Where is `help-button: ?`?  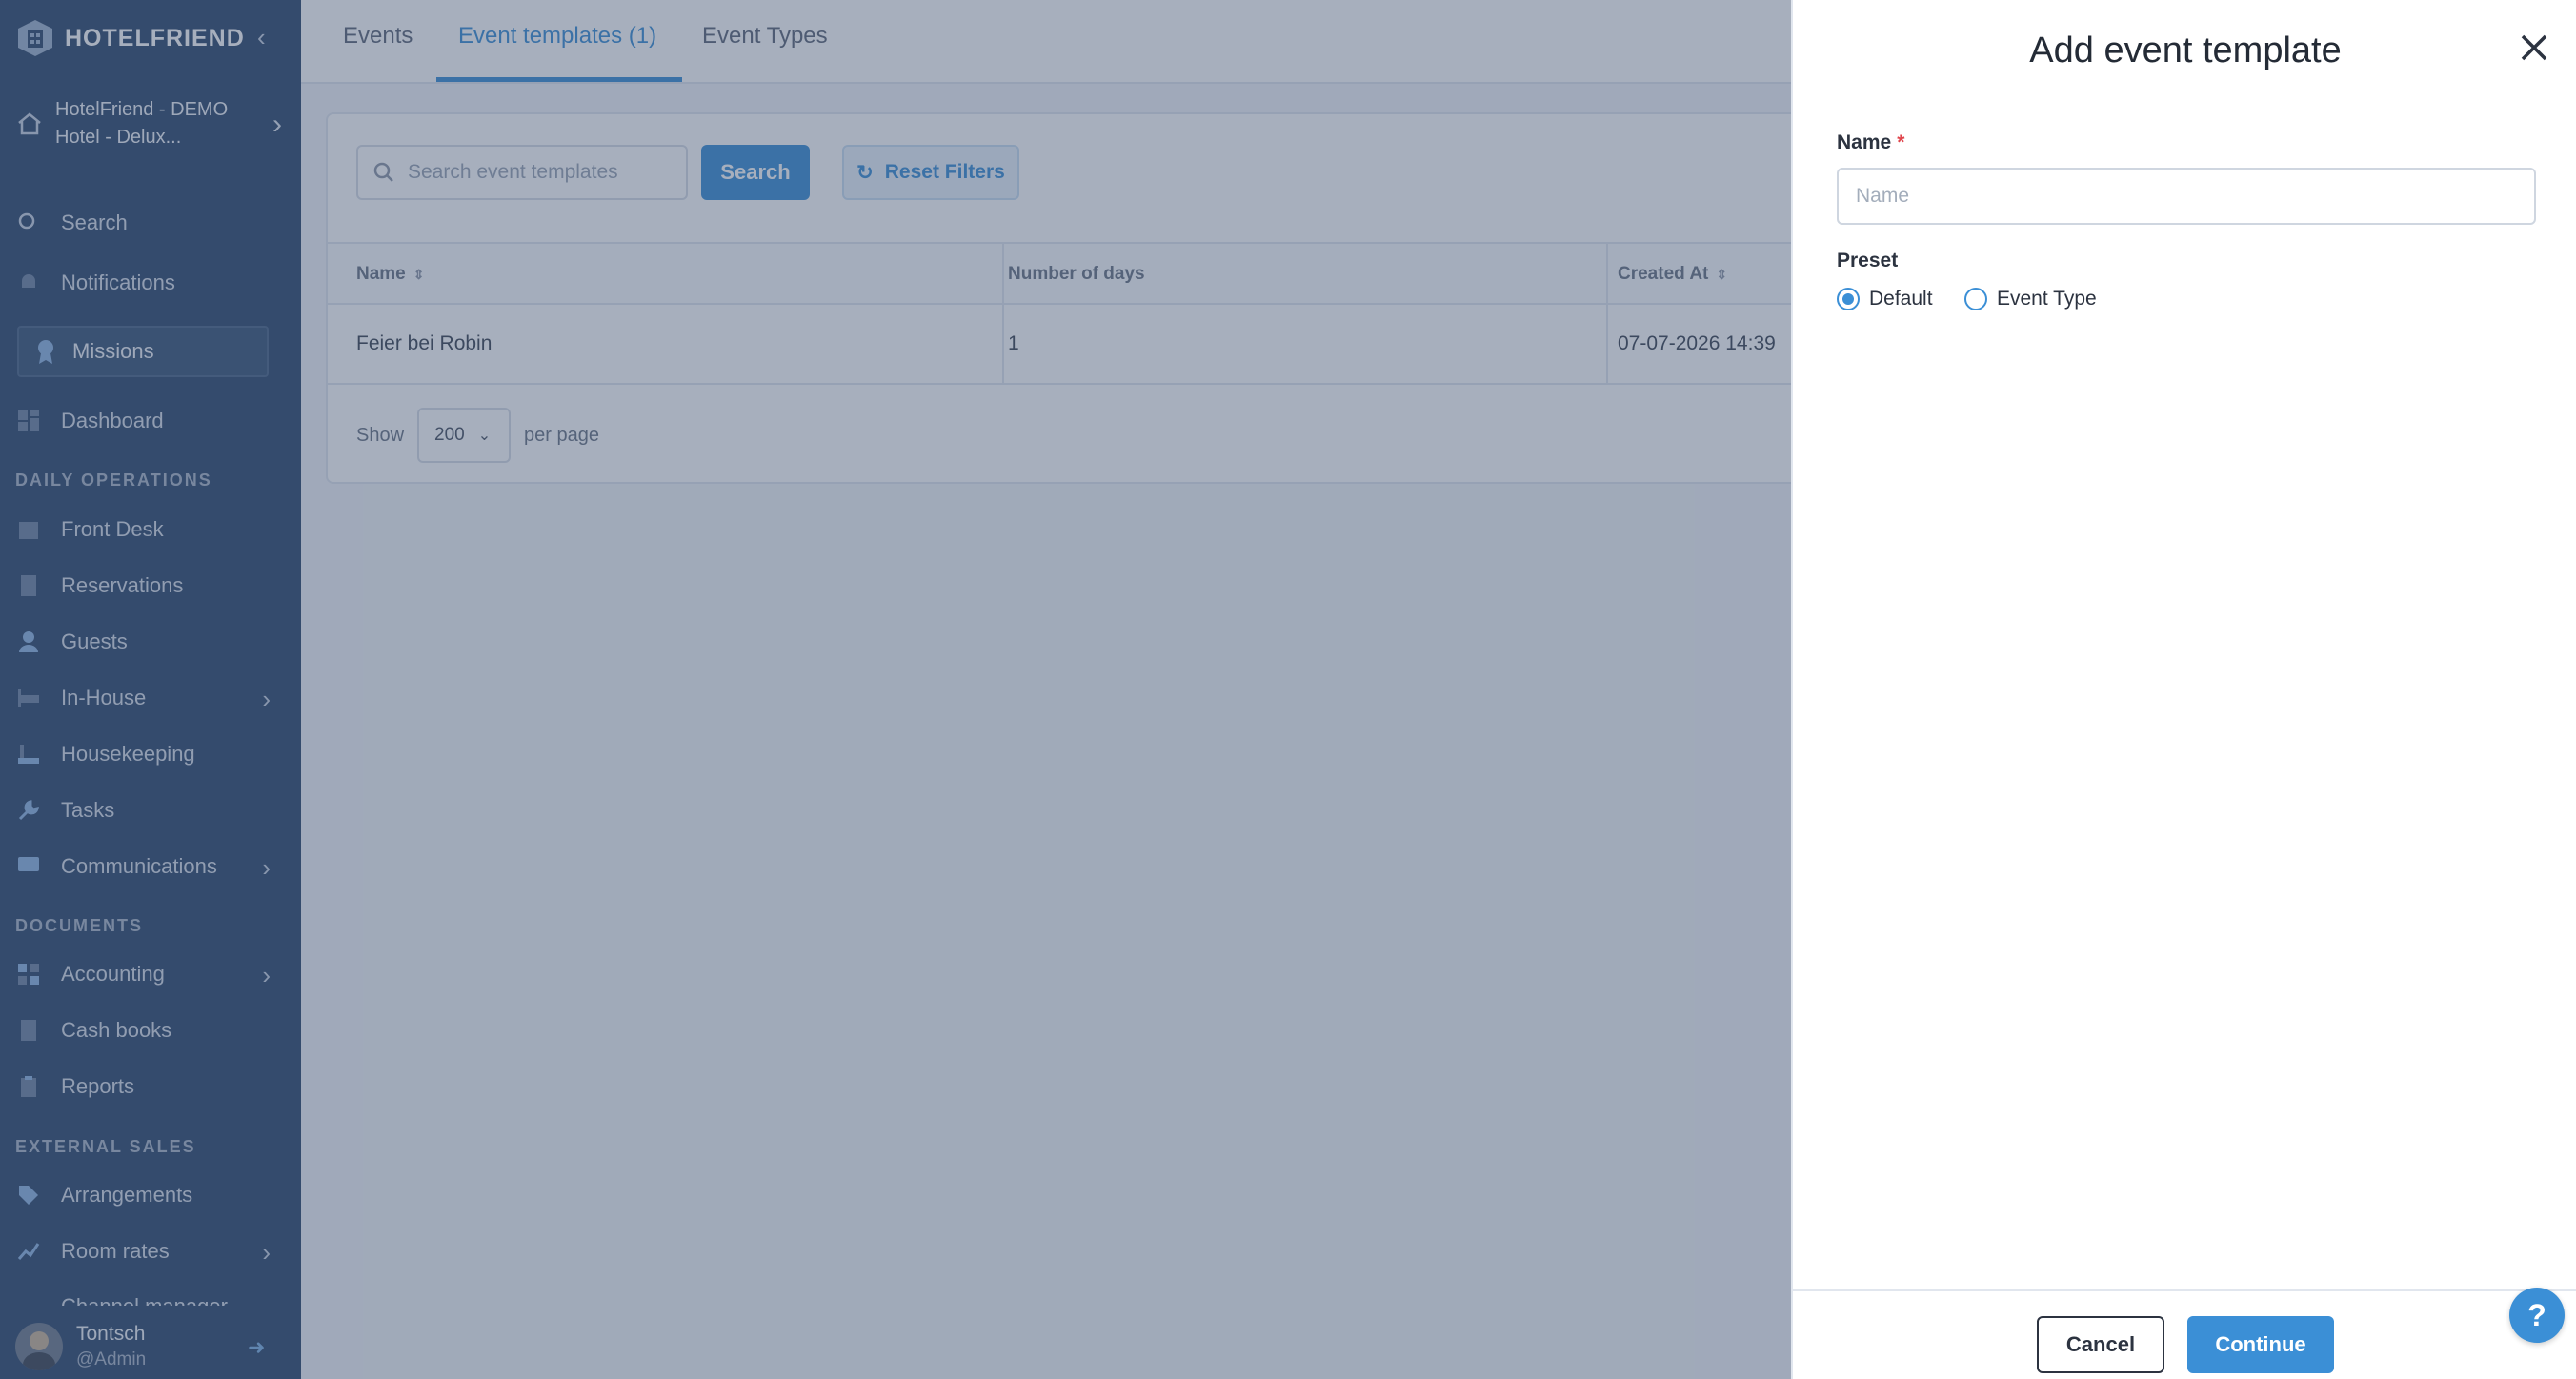
help-button: ? is located at coordinates (2537, 1315).